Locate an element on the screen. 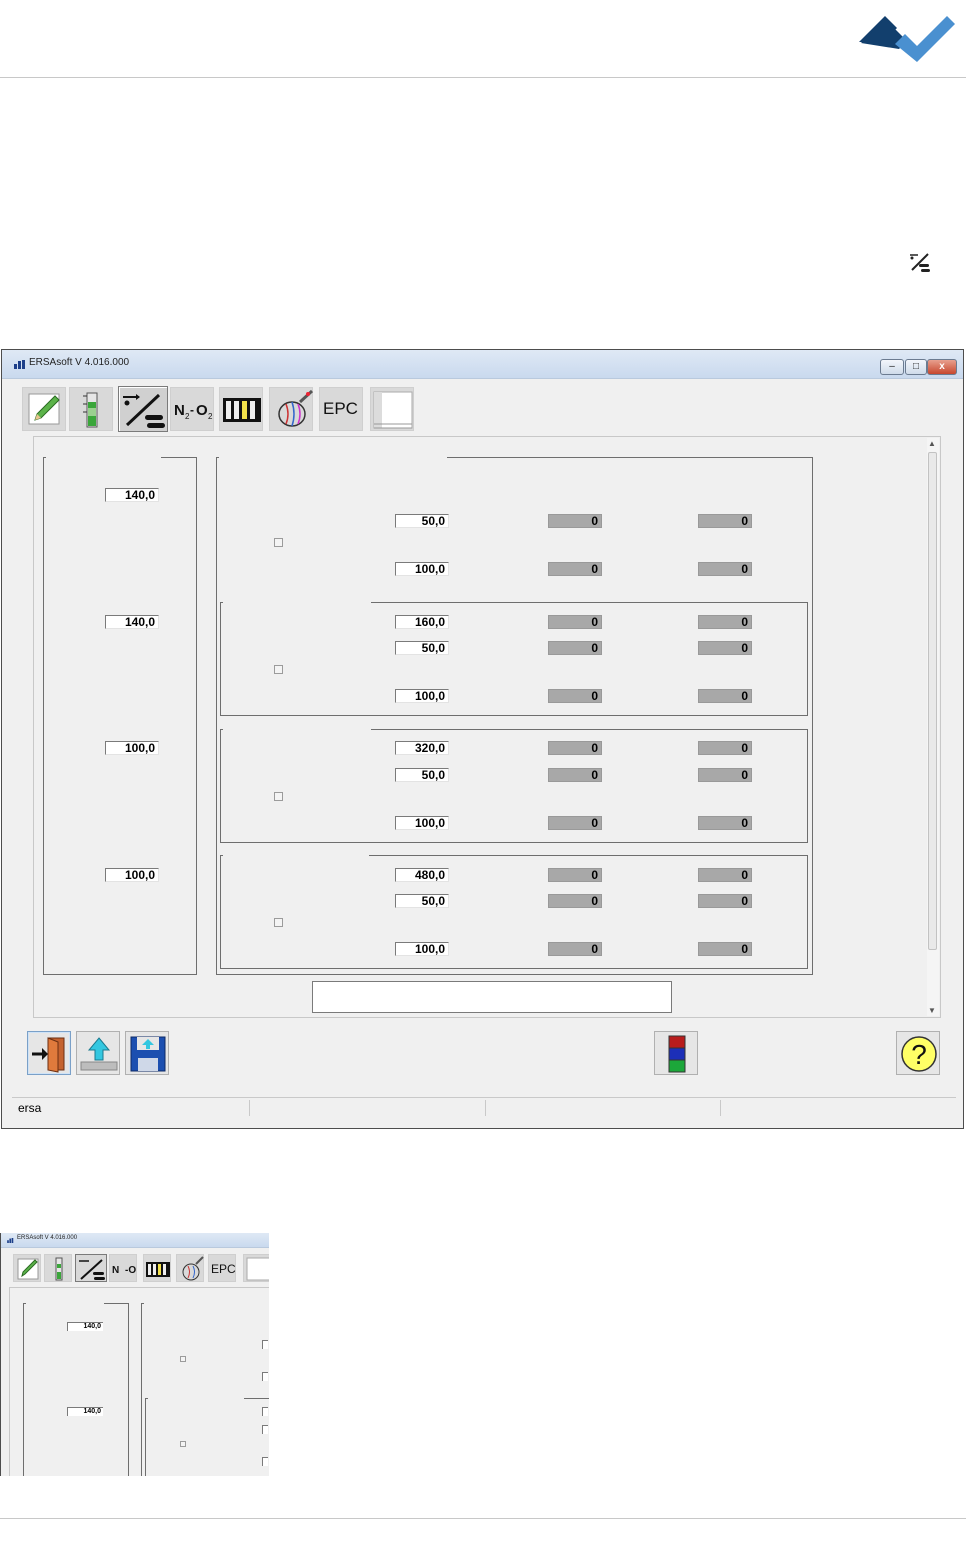  zone-4-row-2-value: 50,0 is located at coordinates (422, 901).